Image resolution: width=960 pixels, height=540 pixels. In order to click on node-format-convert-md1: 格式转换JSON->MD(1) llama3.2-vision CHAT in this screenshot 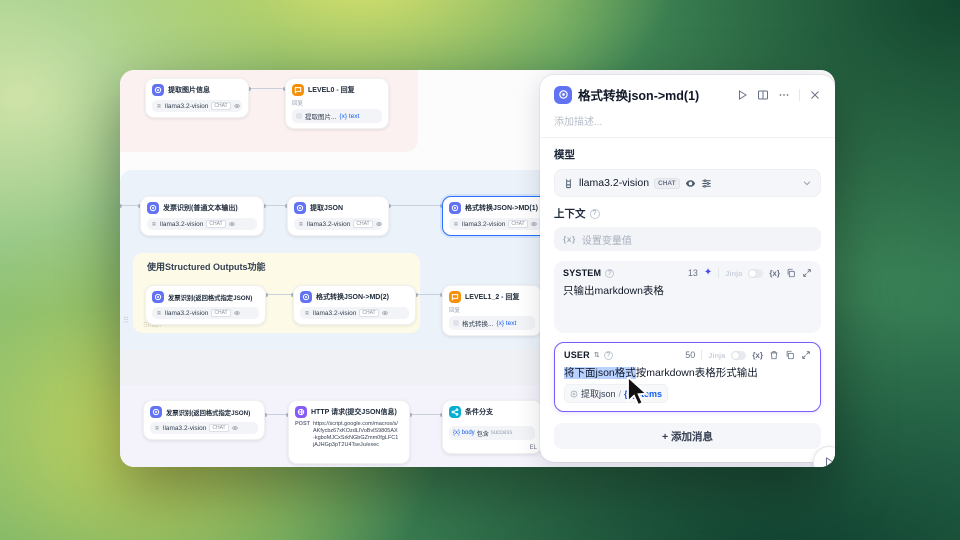, I will do `click(498, 216)`.